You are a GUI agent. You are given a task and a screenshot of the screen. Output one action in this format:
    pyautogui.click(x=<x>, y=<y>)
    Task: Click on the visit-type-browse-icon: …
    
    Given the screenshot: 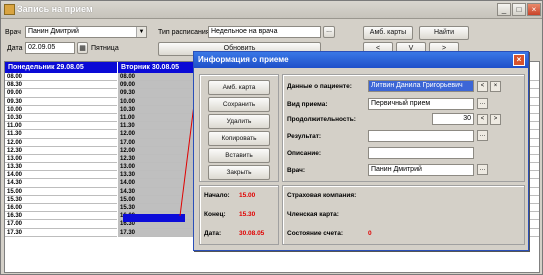 What is the action you would take?
    pyautogui.click(x=482, y=103)
    